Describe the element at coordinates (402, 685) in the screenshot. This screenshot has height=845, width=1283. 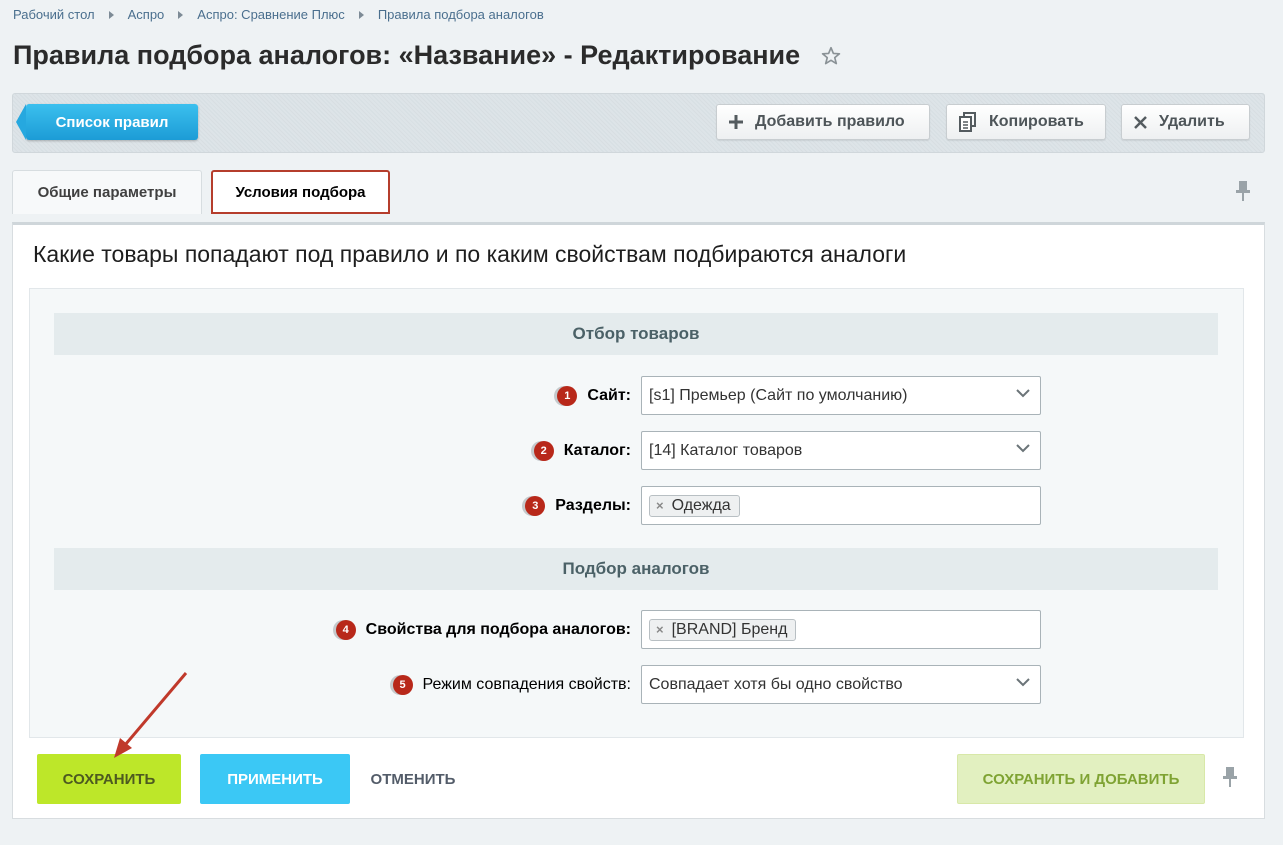
I see `step-badge-5: 5` at that location.